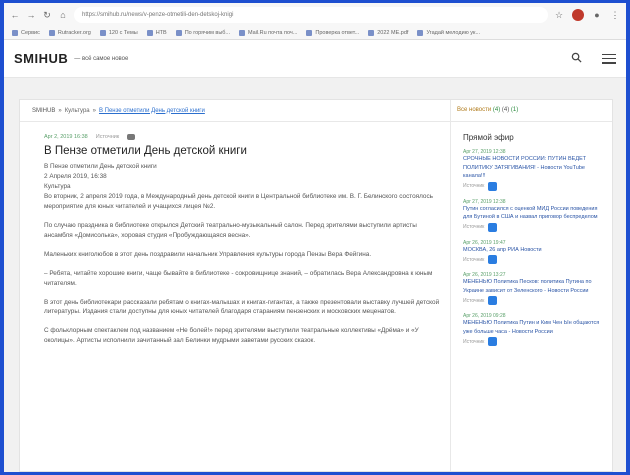 Image resolution: width=630 pixels, height=475 pixels. What do you see at coordinates (69, 33) in the screenshot?
I see `bookmark-item: Rutracker.org` at bounding box center [69, 33].